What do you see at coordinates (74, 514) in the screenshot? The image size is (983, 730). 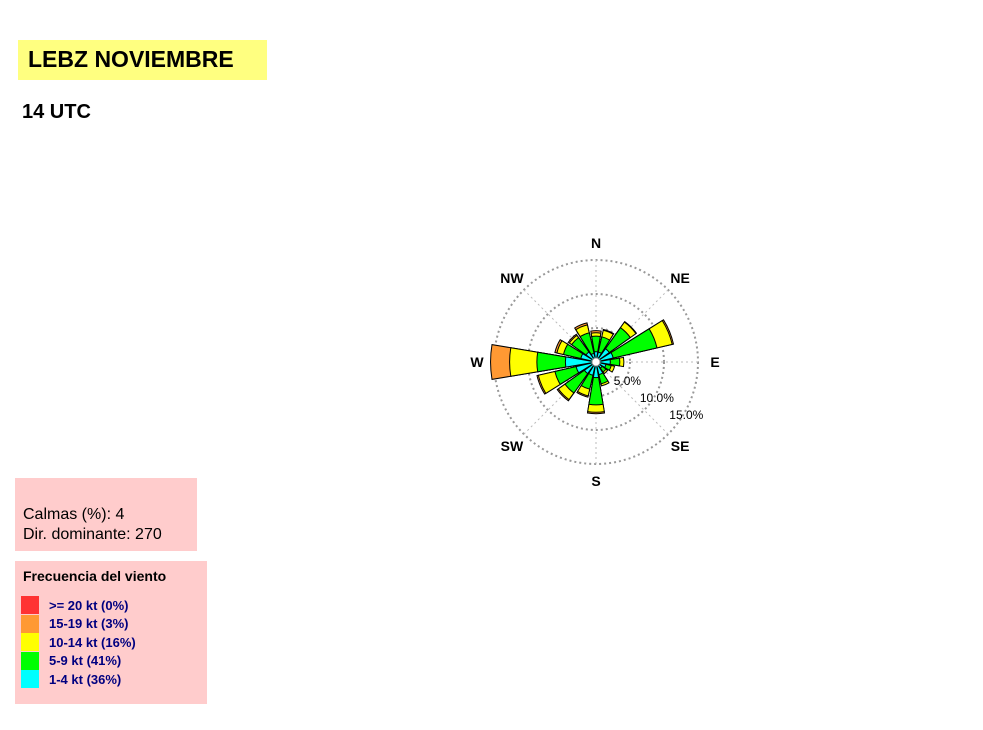 I see `calm-text: Calmas (%): 4` at bounding box center [74, 514].